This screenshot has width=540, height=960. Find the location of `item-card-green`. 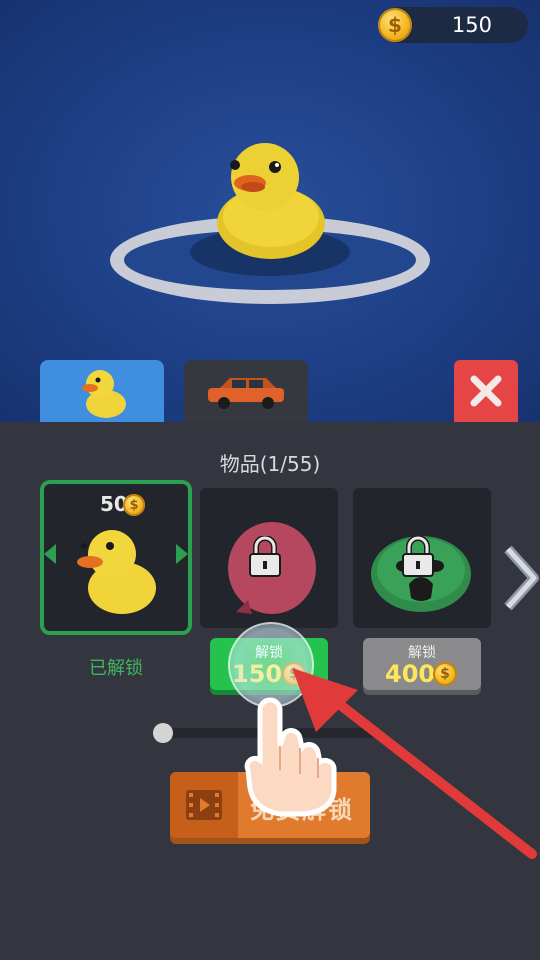

item-card-green is located at coordinates (422, 558).